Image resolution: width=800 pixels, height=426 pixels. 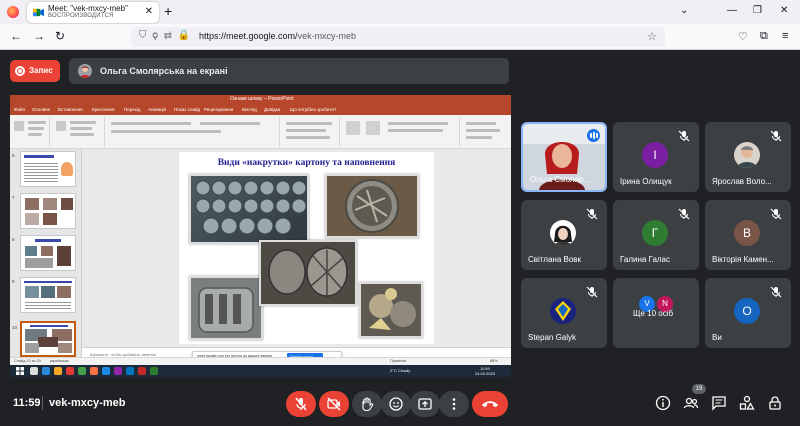 What do you see at coordinates (20, 371) in the screenshot?
I see `windows-start-icon` at bounding box center [20, 371].